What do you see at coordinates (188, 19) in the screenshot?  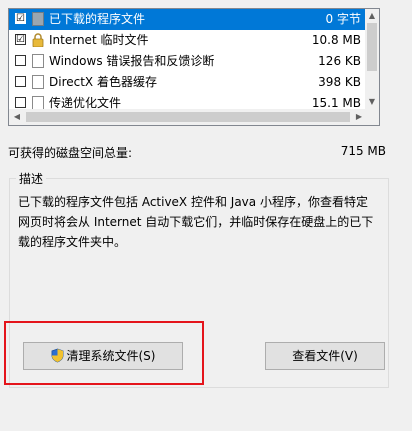 I see `list-item: ☑ 已下载的程序文件 0 字节` at bounding box center [188, 19].